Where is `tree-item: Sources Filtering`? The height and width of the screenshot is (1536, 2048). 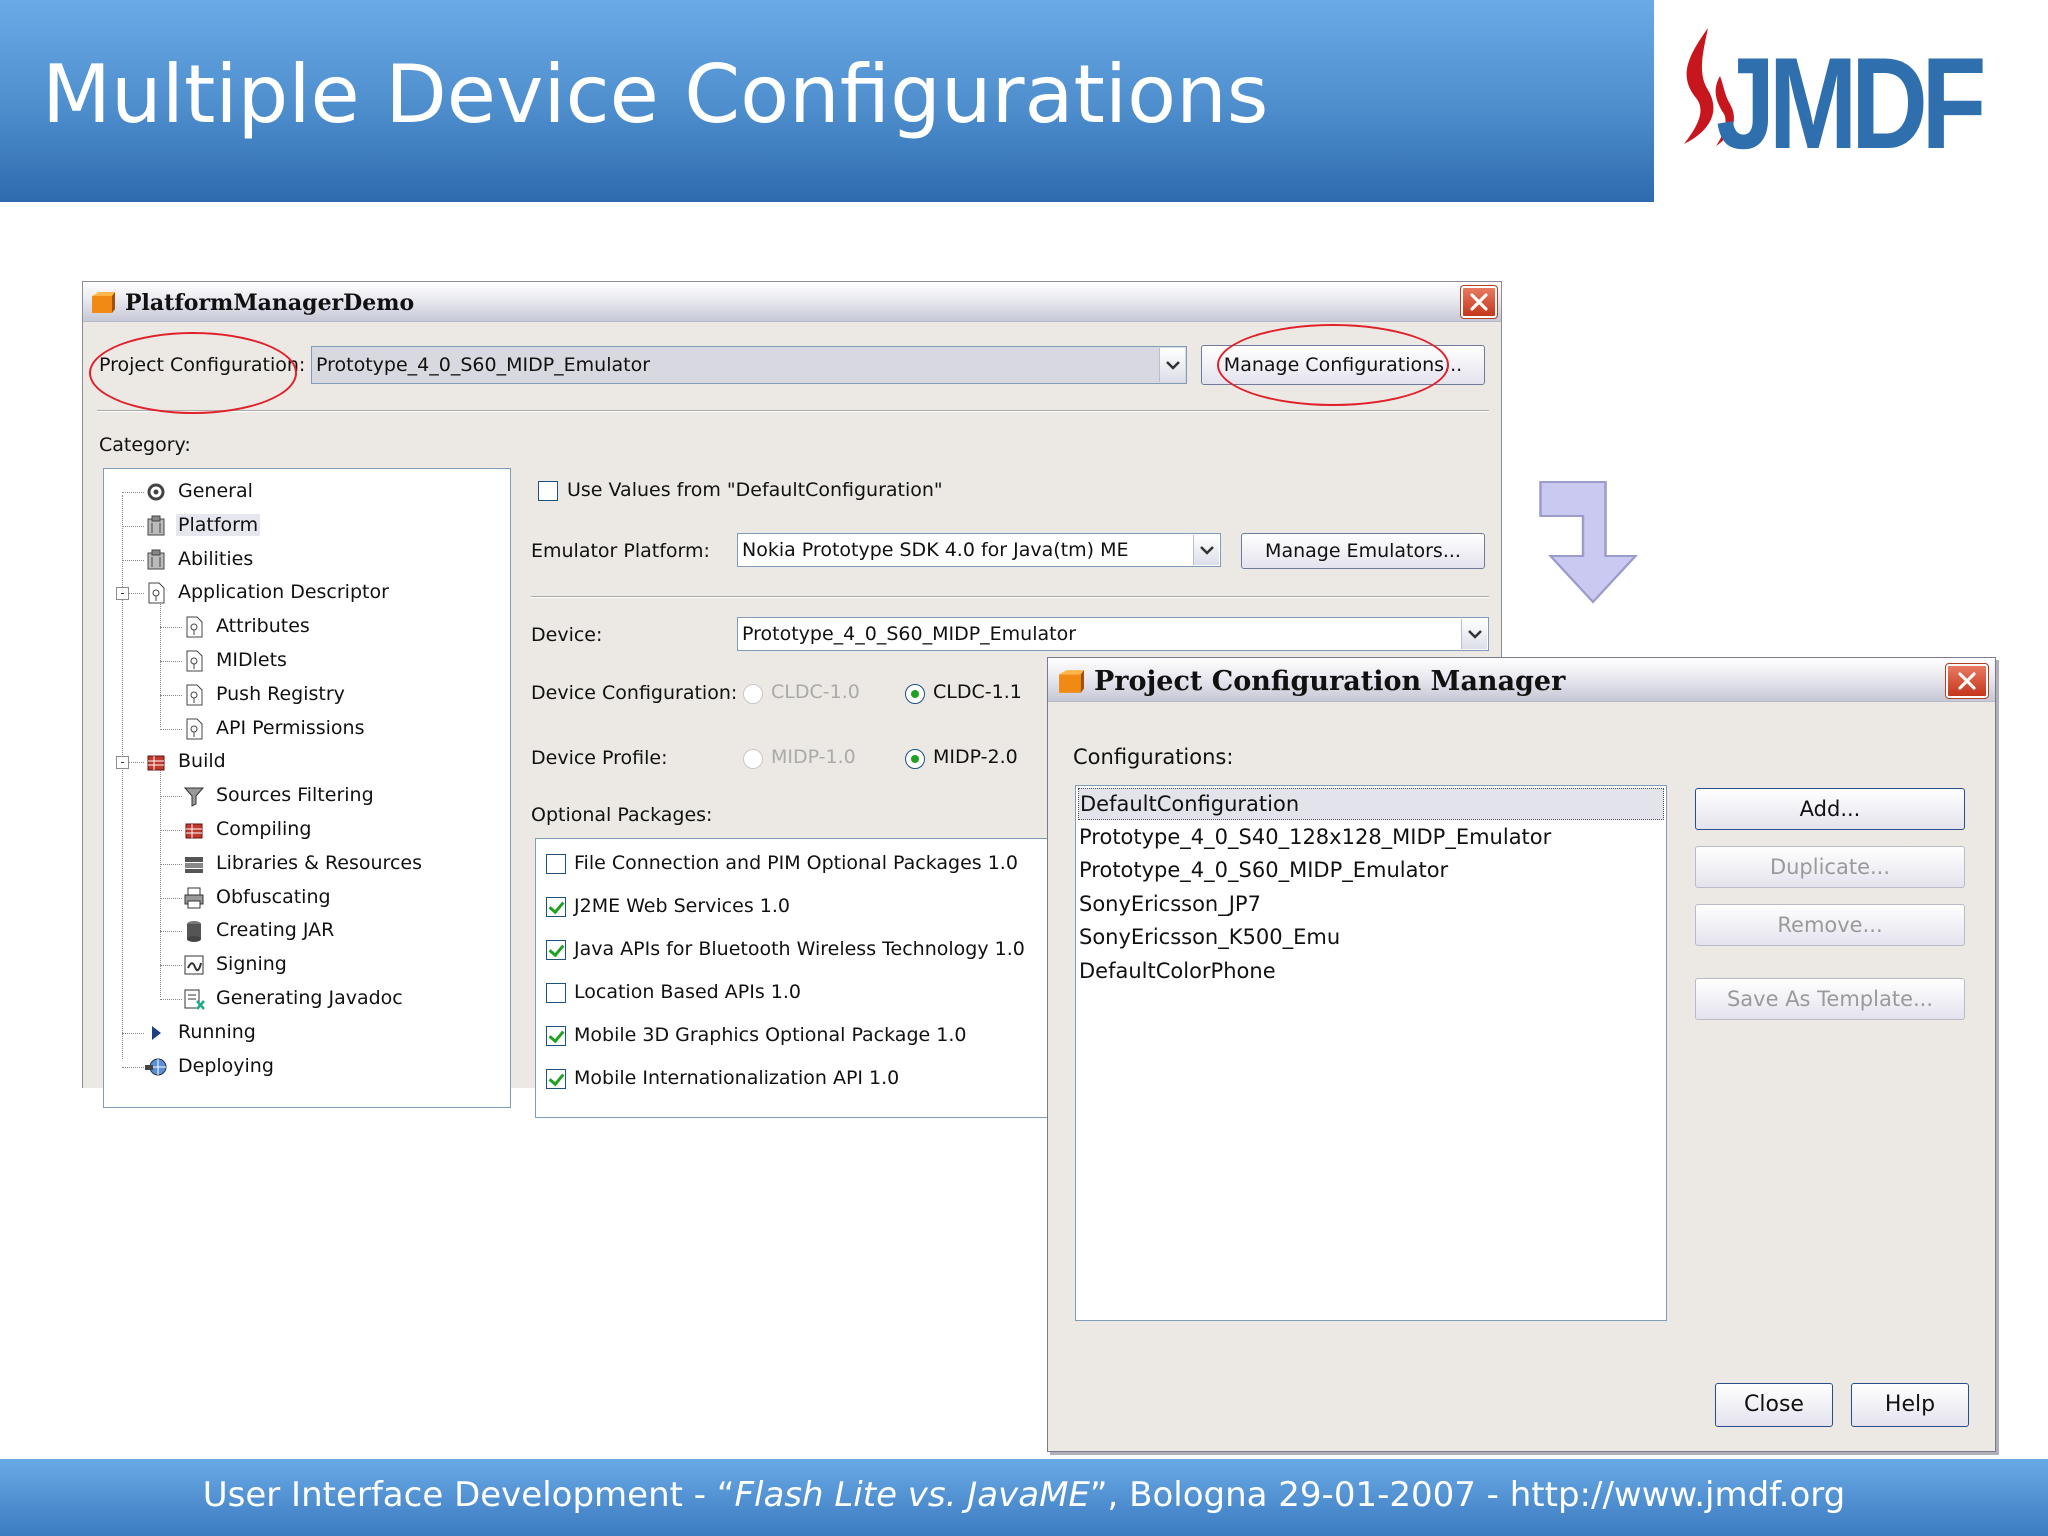
tree-item: Sources Filtering is located at coordinates (307, 796).